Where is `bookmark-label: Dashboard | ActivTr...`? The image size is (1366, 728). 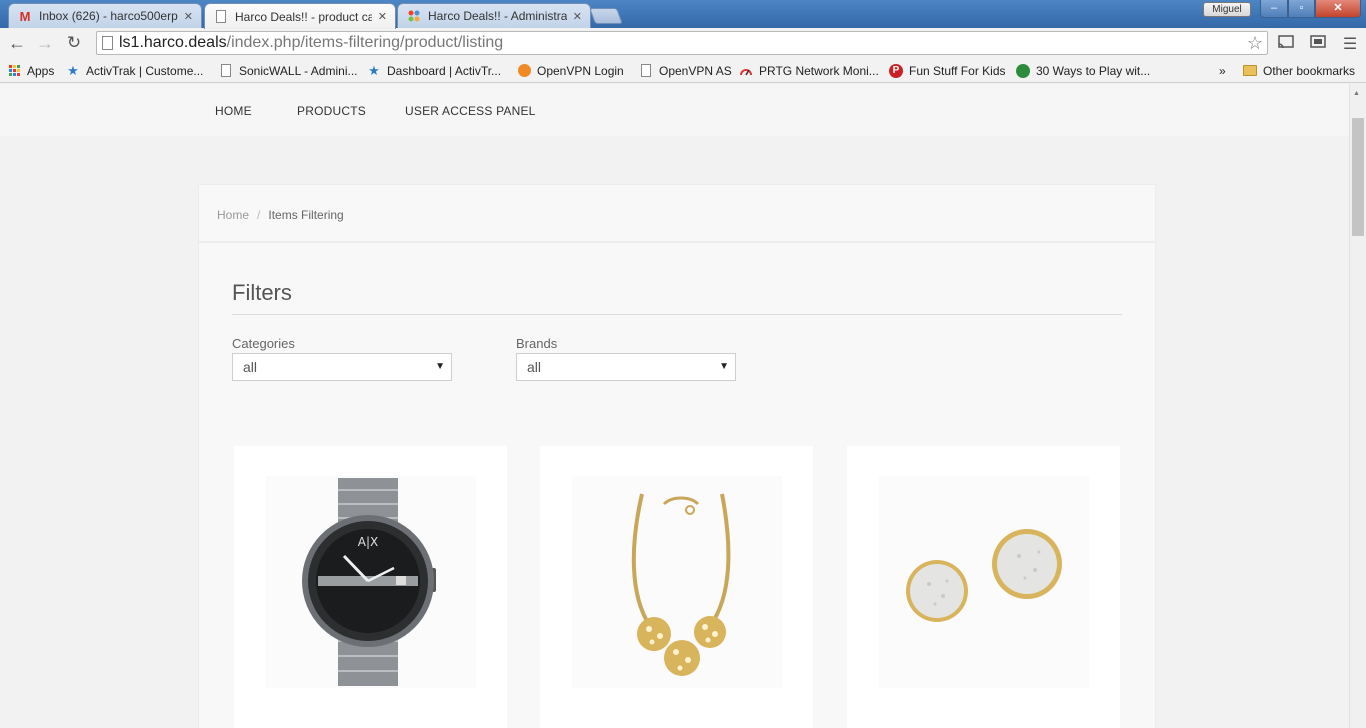
bookmark-label: Dashboard | ActivTr... is located at coordinates (444, 70).